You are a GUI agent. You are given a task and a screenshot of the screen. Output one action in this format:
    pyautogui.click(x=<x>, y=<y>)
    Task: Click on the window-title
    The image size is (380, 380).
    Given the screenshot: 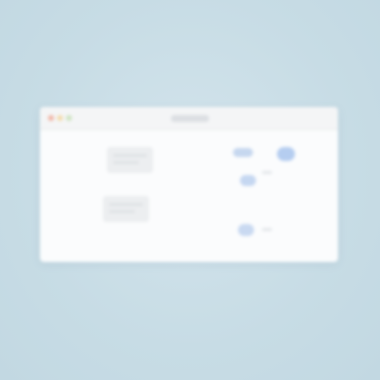 What is the action you would take?
    pyautogui.click(x=190, y=118)
    